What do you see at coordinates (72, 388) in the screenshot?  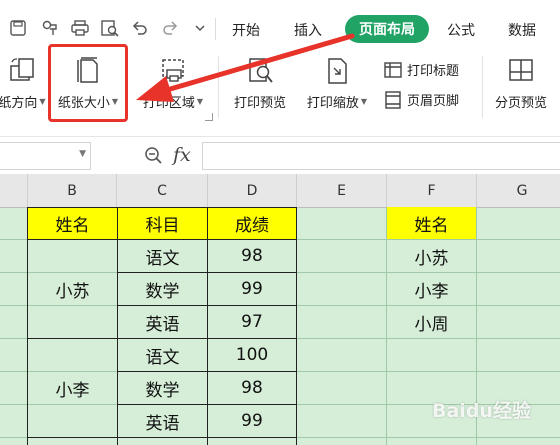 I see `merged-name-cell: 小李` at bounding box center [72, 388].